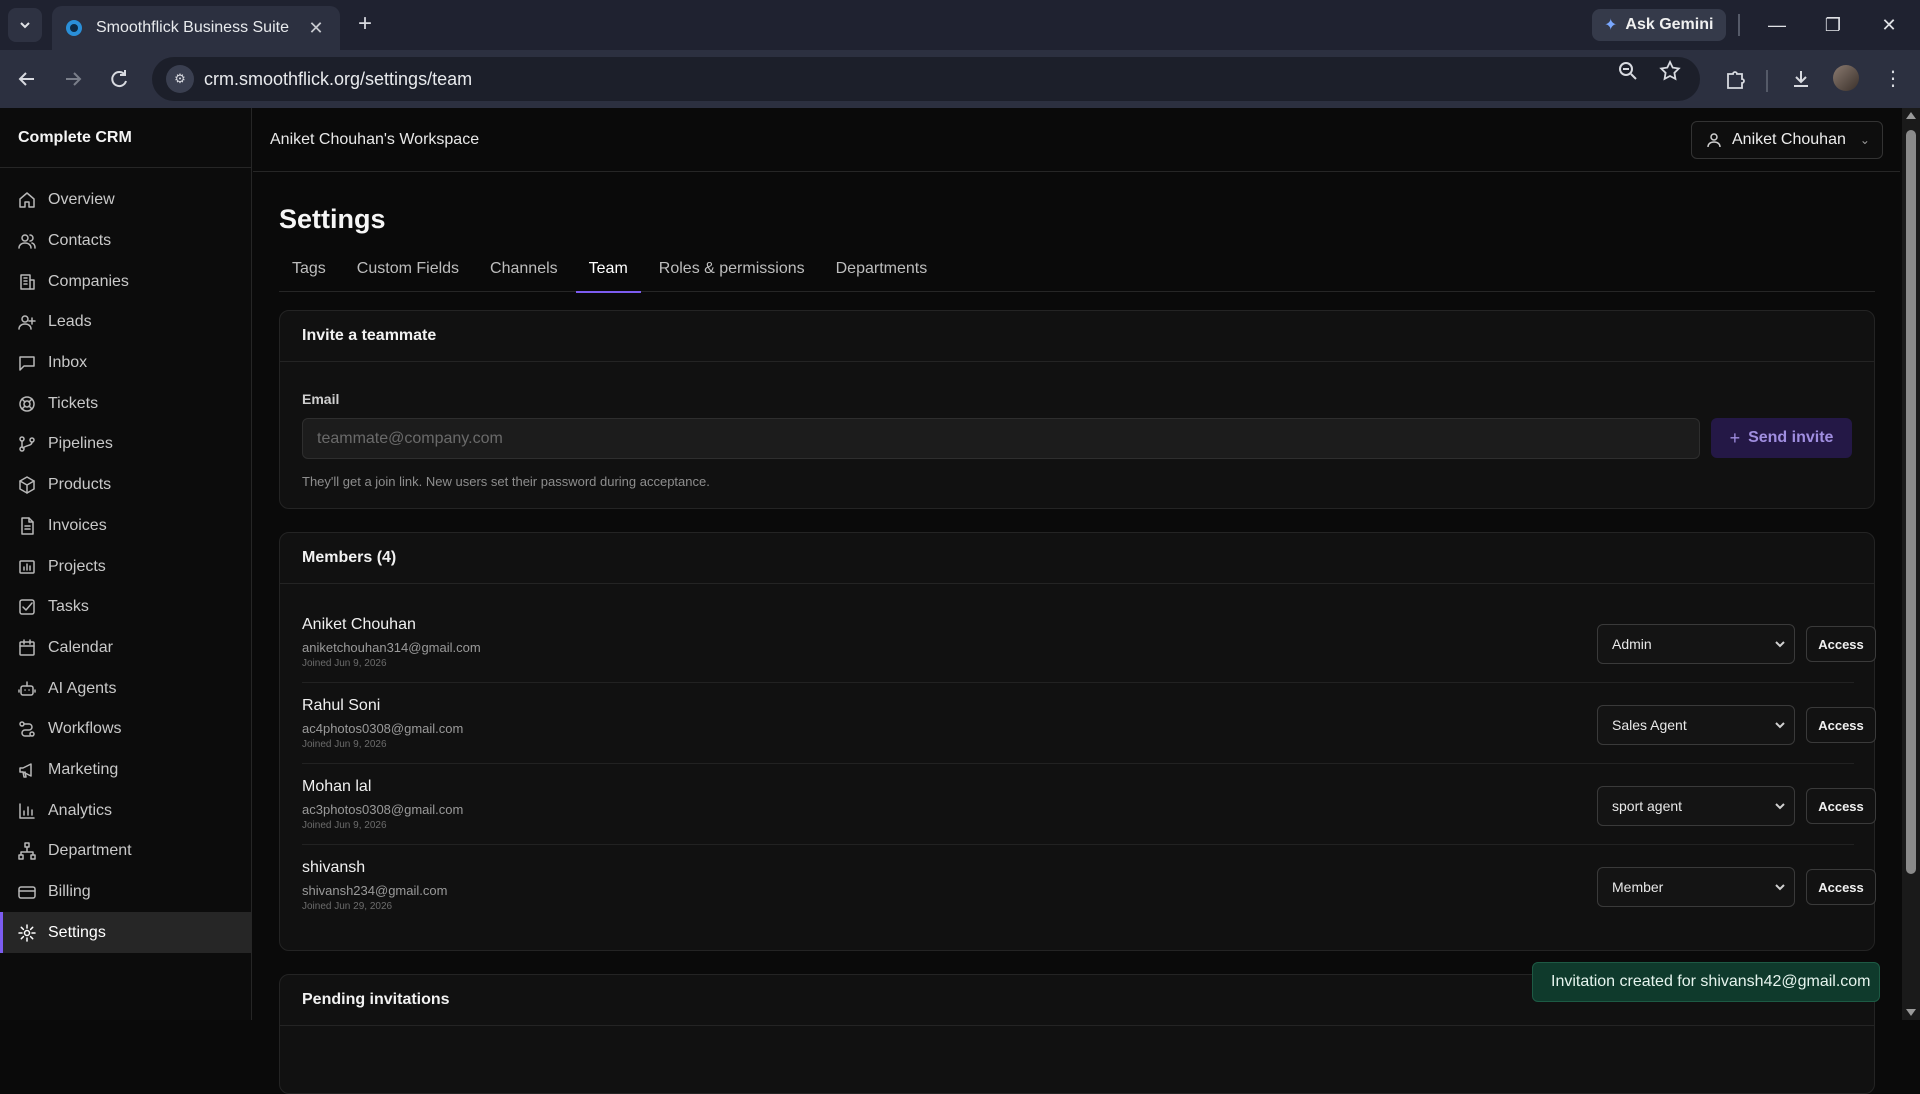  I want to click on tab-team: Team, so click(608, 274).